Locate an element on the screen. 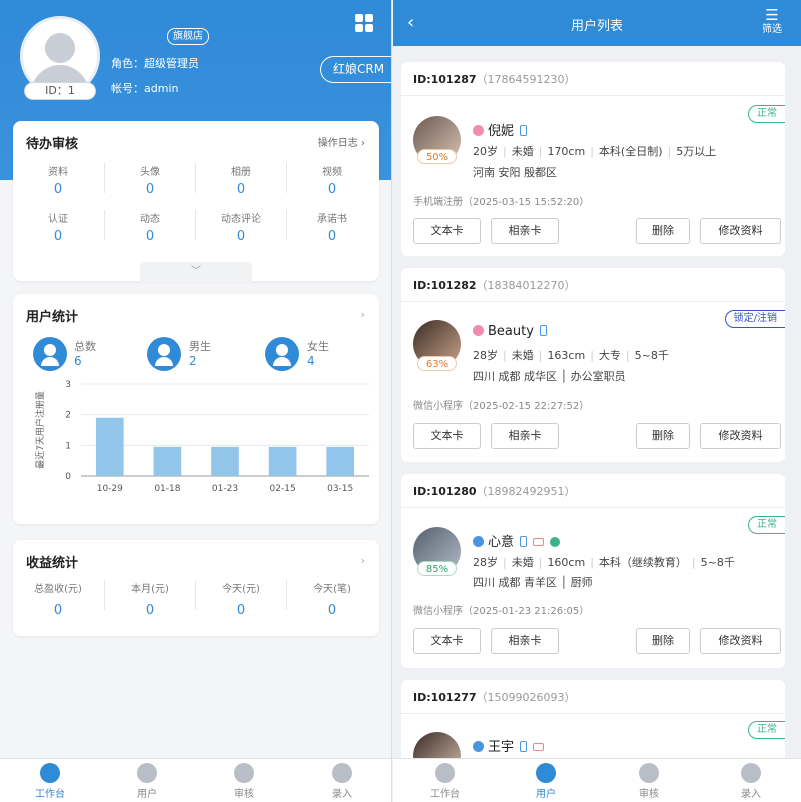 This screenshot has height=802, width=801. user-card-header: ID:101280（18982492951） is located at coordinates (593, 491).